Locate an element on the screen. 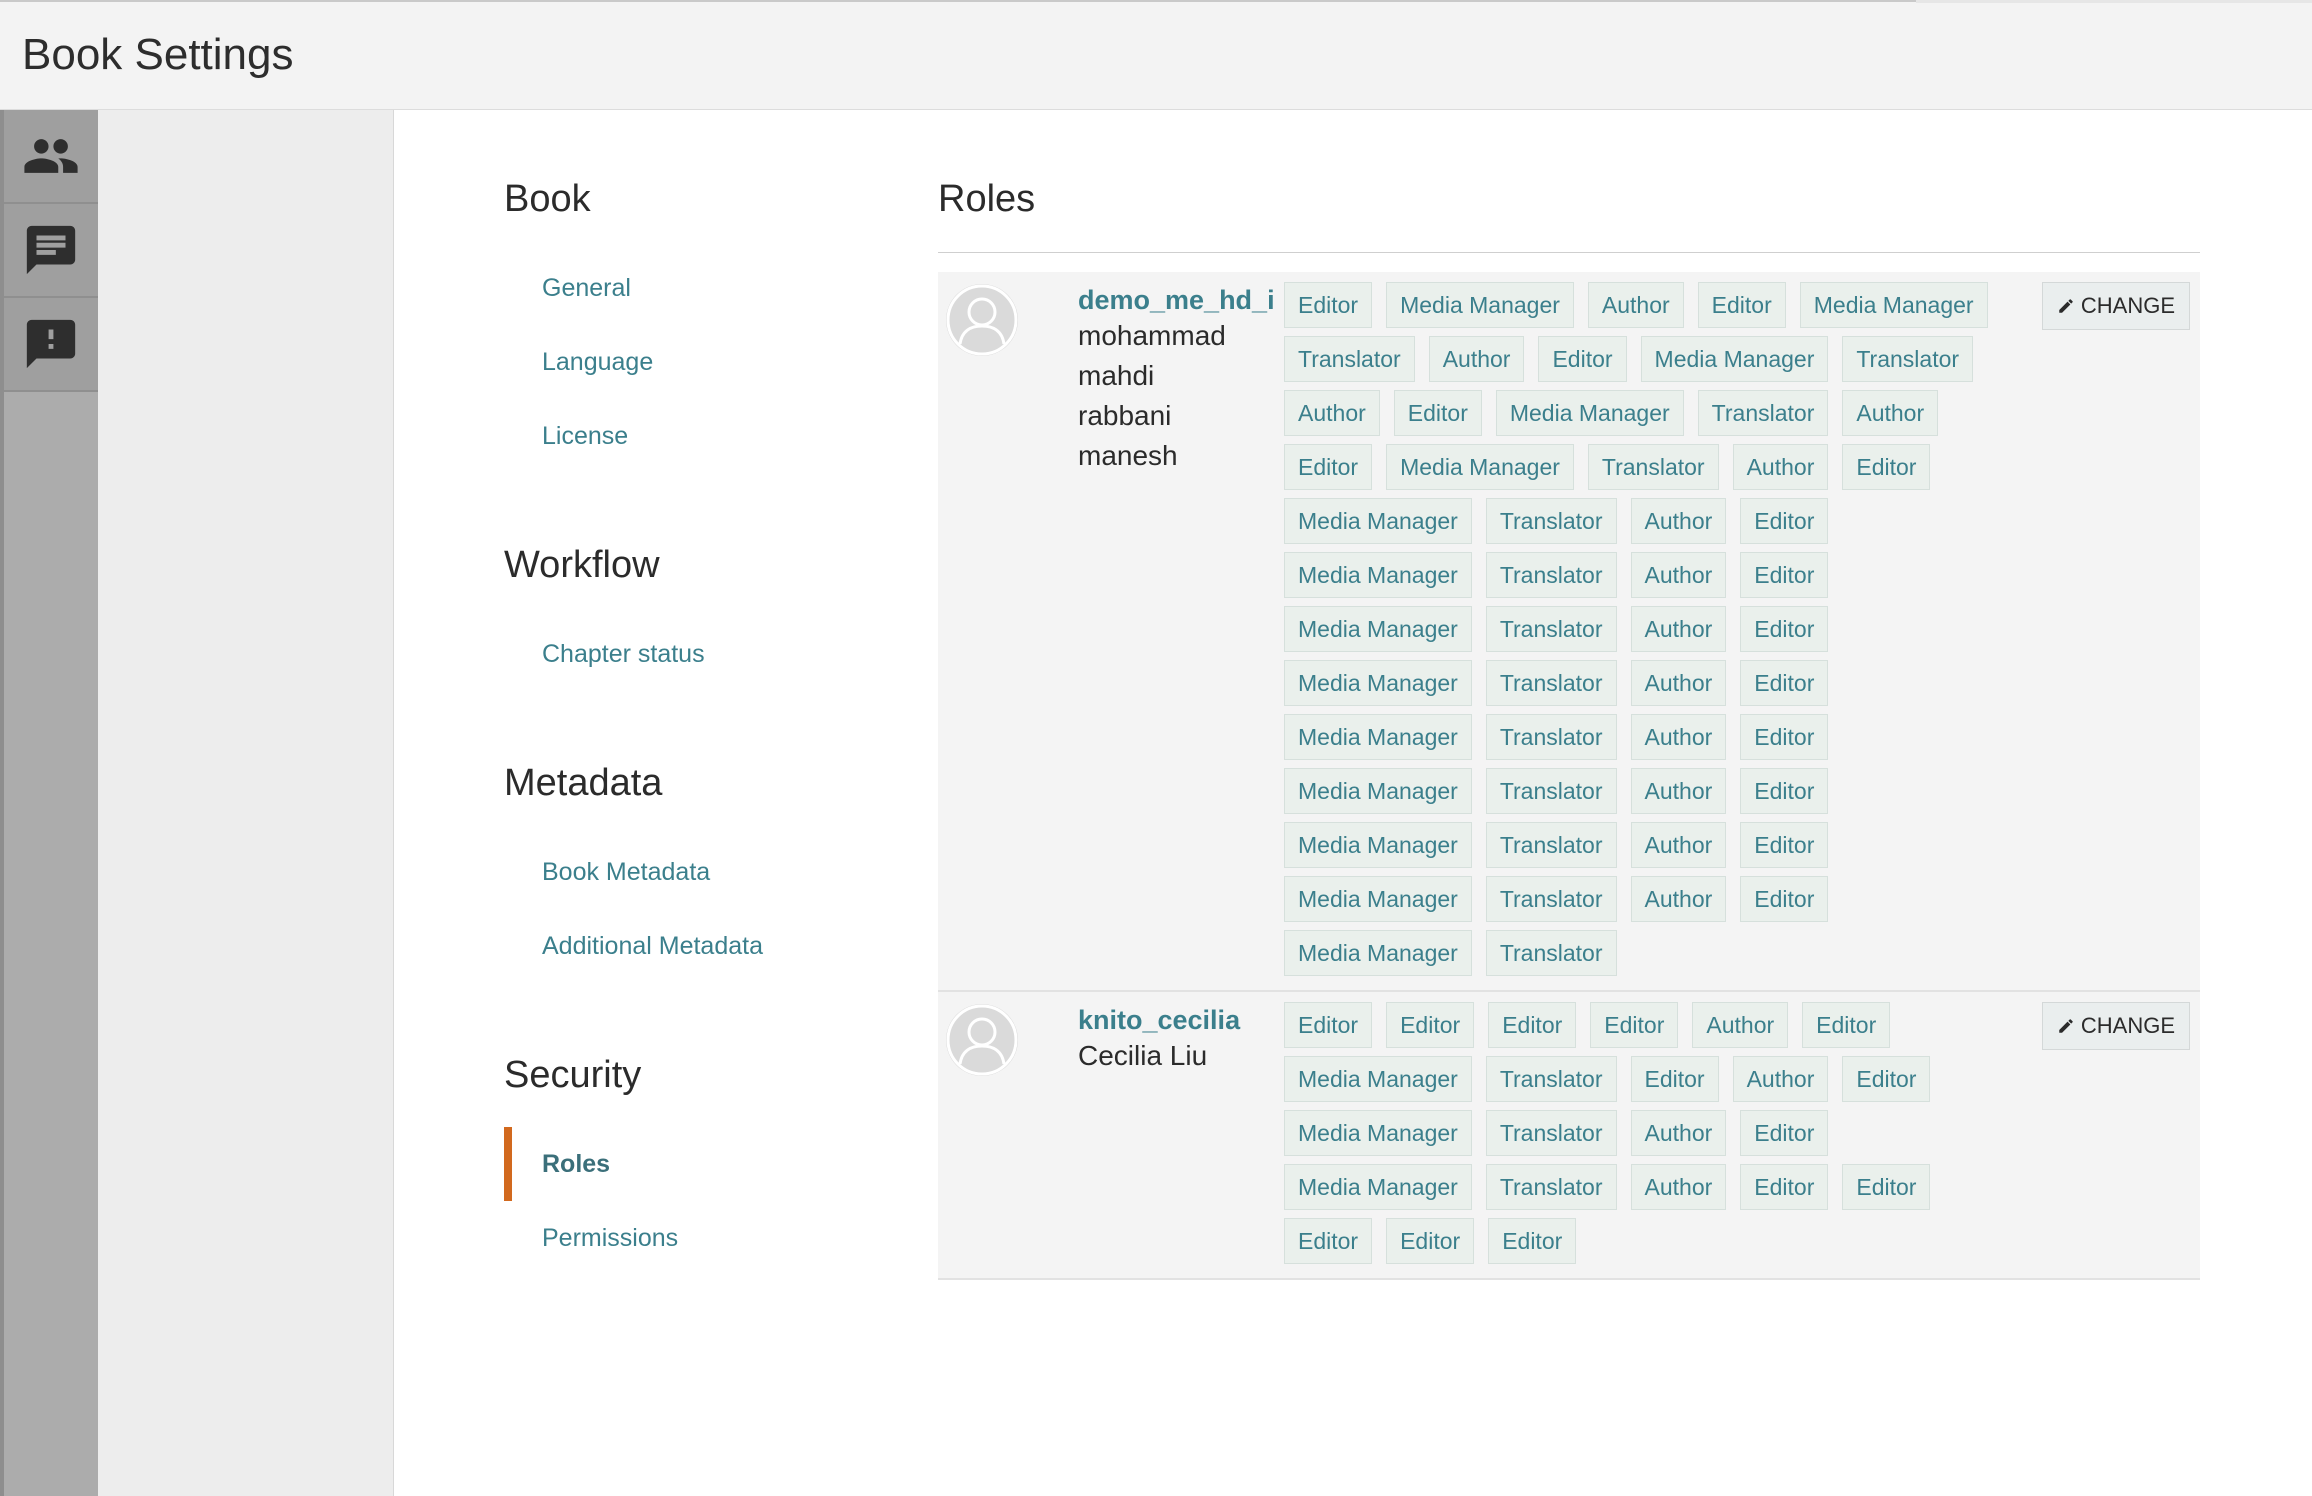  nav-item-additional-metadata: Additional Metadata is located at coordinates (633, 946).